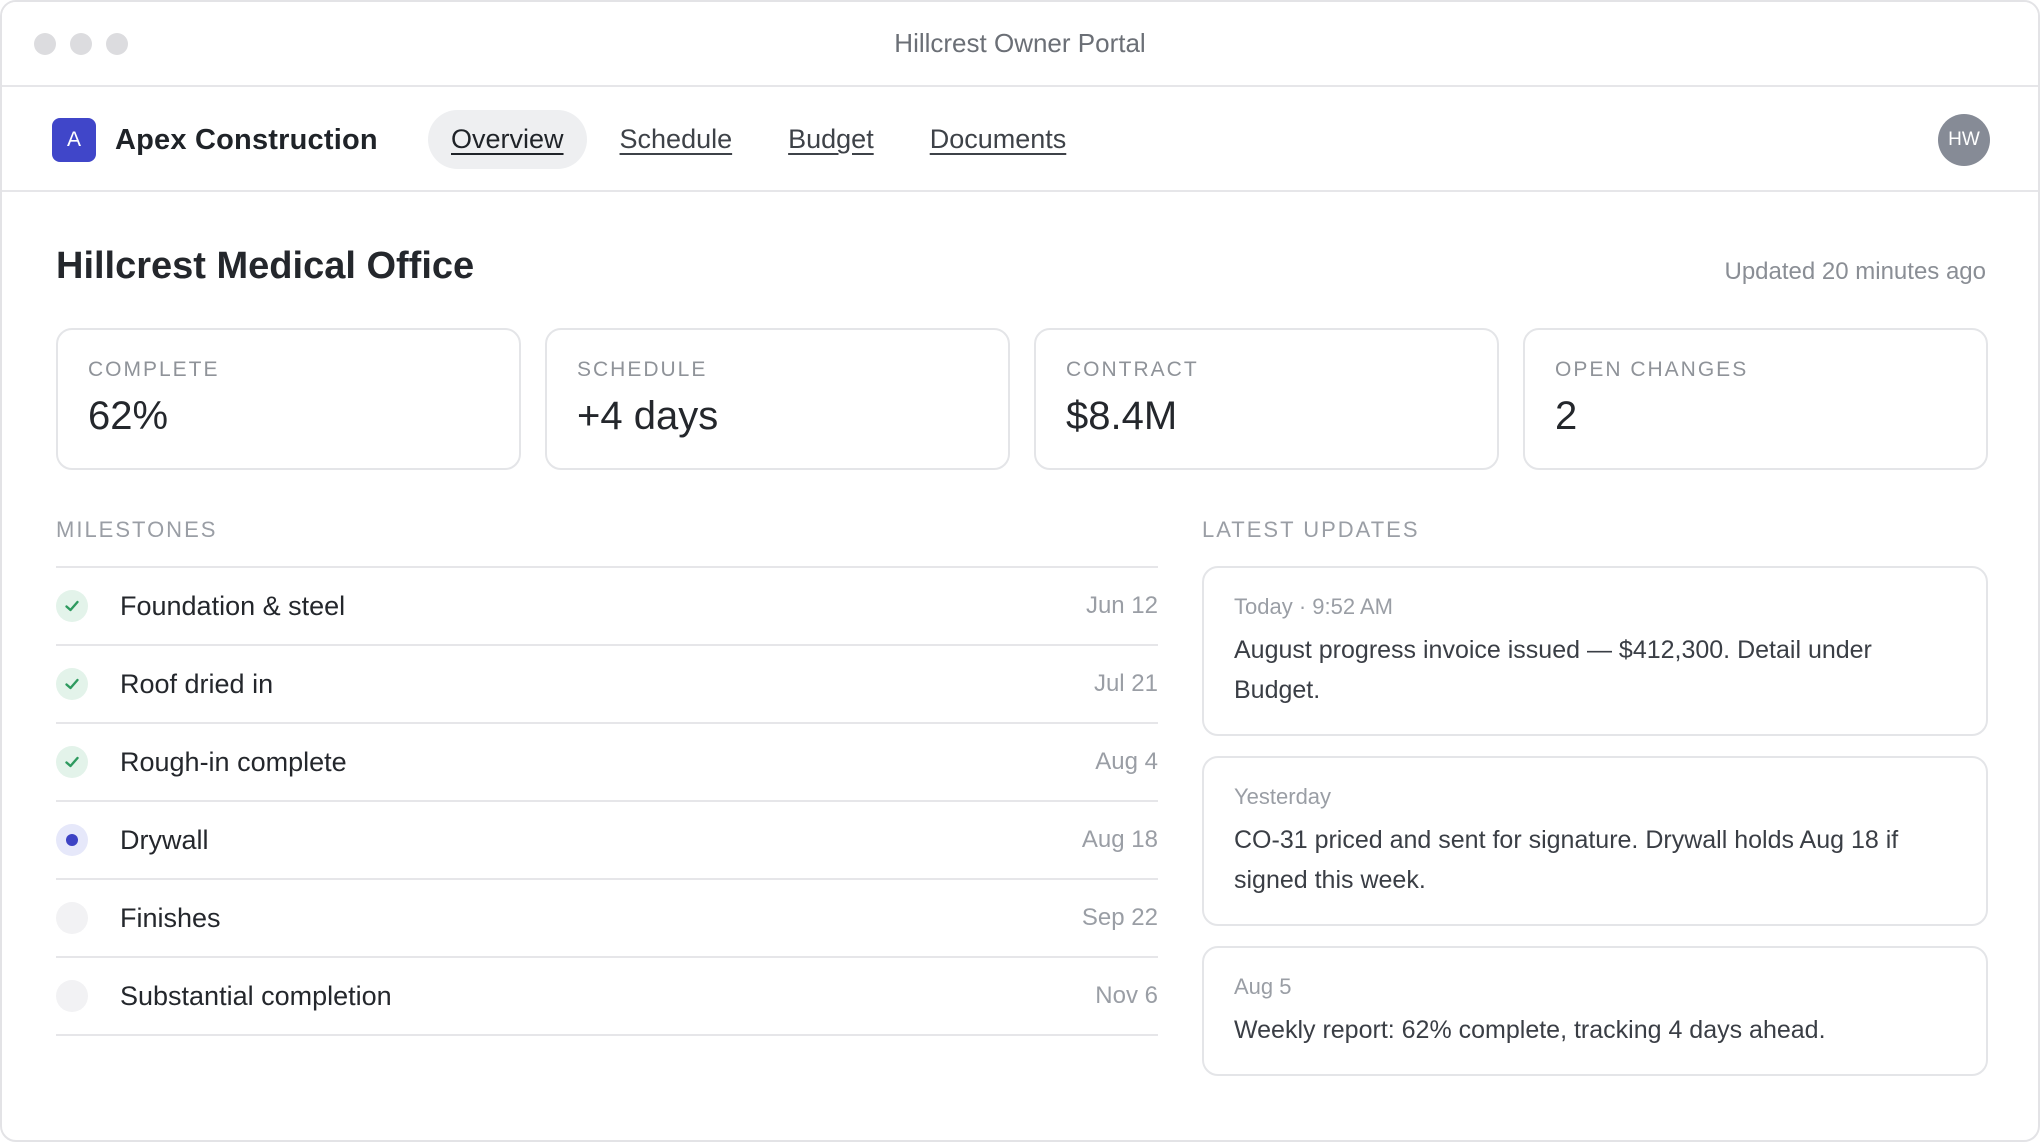  Describe the element at coordinates (1266, 399) in the screenshot. I see `stat-card-contract: CONTRACT $8.4M` at that location.